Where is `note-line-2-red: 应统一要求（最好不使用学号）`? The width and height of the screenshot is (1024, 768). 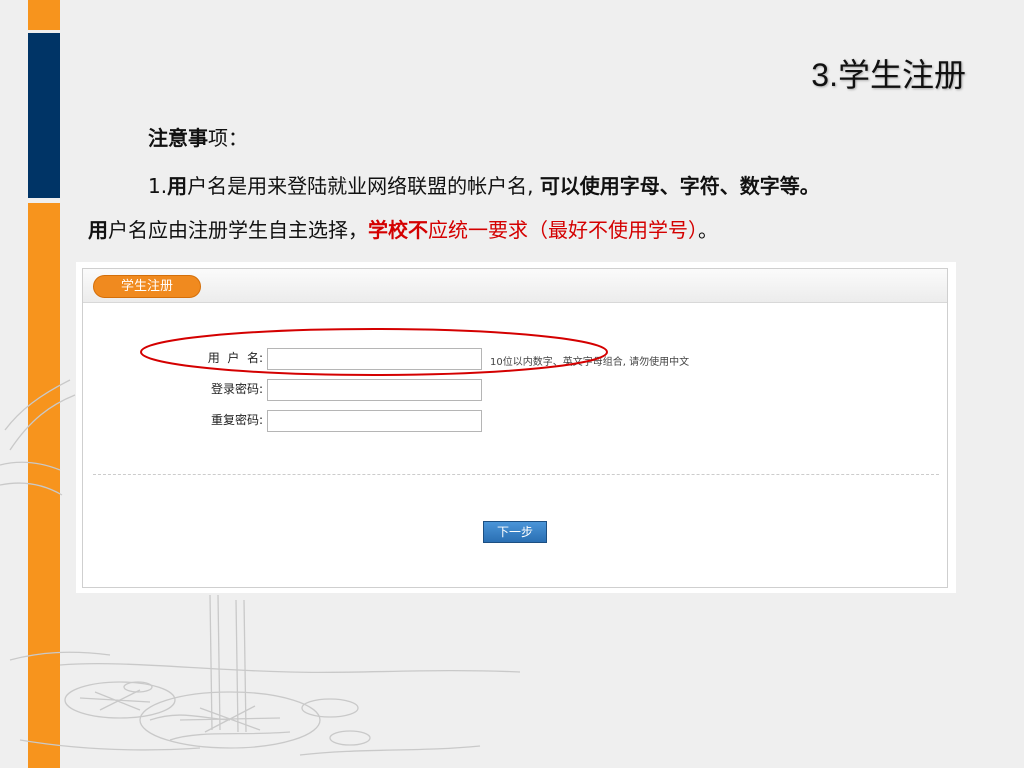 note-line-2-red: 应统一要求（最好不使用学号） is located at coordinates (563, 230).